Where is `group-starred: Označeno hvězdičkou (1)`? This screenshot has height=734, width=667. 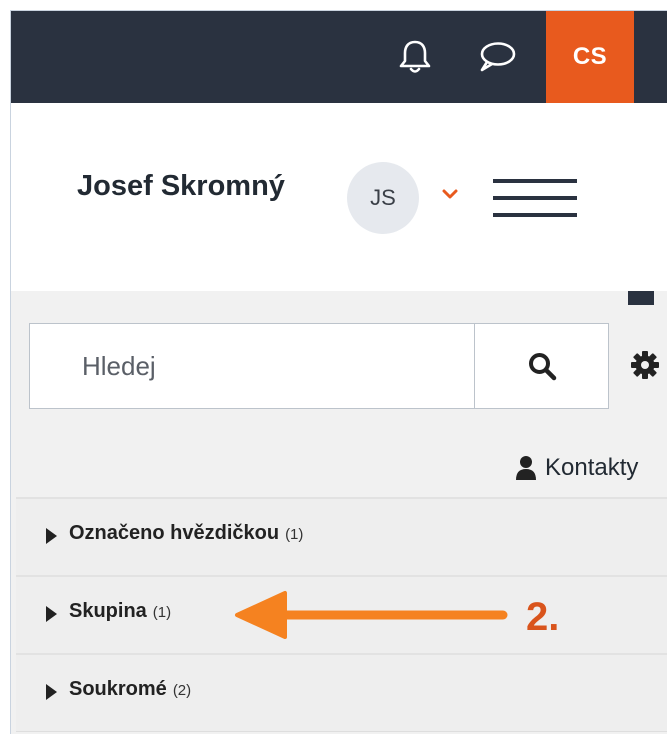
group-starred: Označeno hvězdičkou (1) is located at coordinates (341, 536).